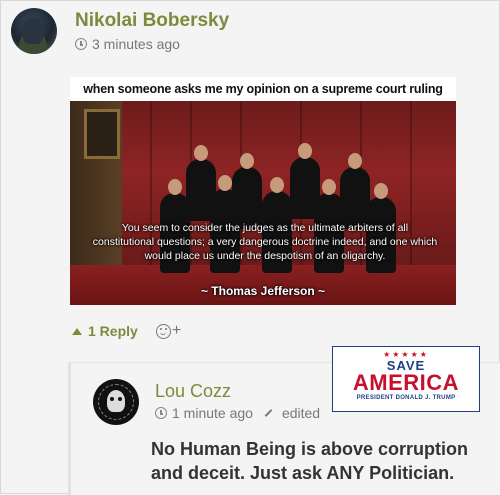 The width and height of the screenshot is (500, 495). I want to click on badge-subtitle: PRESIDENT DONALD J. TRUMP, so click(406, 398).